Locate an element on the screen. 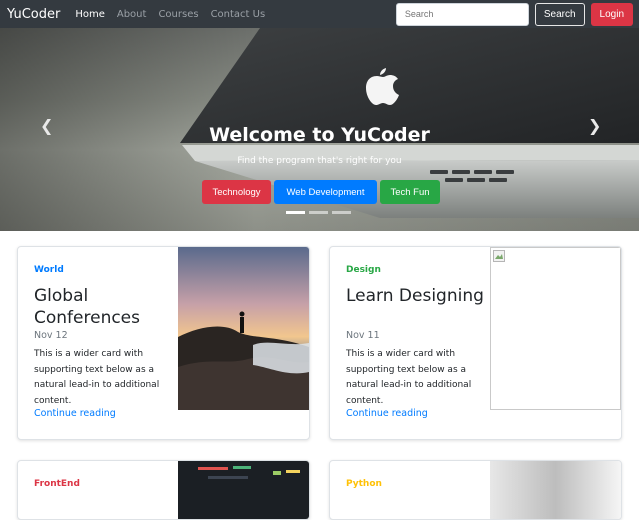  nav-right: Search Login is located at coordinates (514, 14).